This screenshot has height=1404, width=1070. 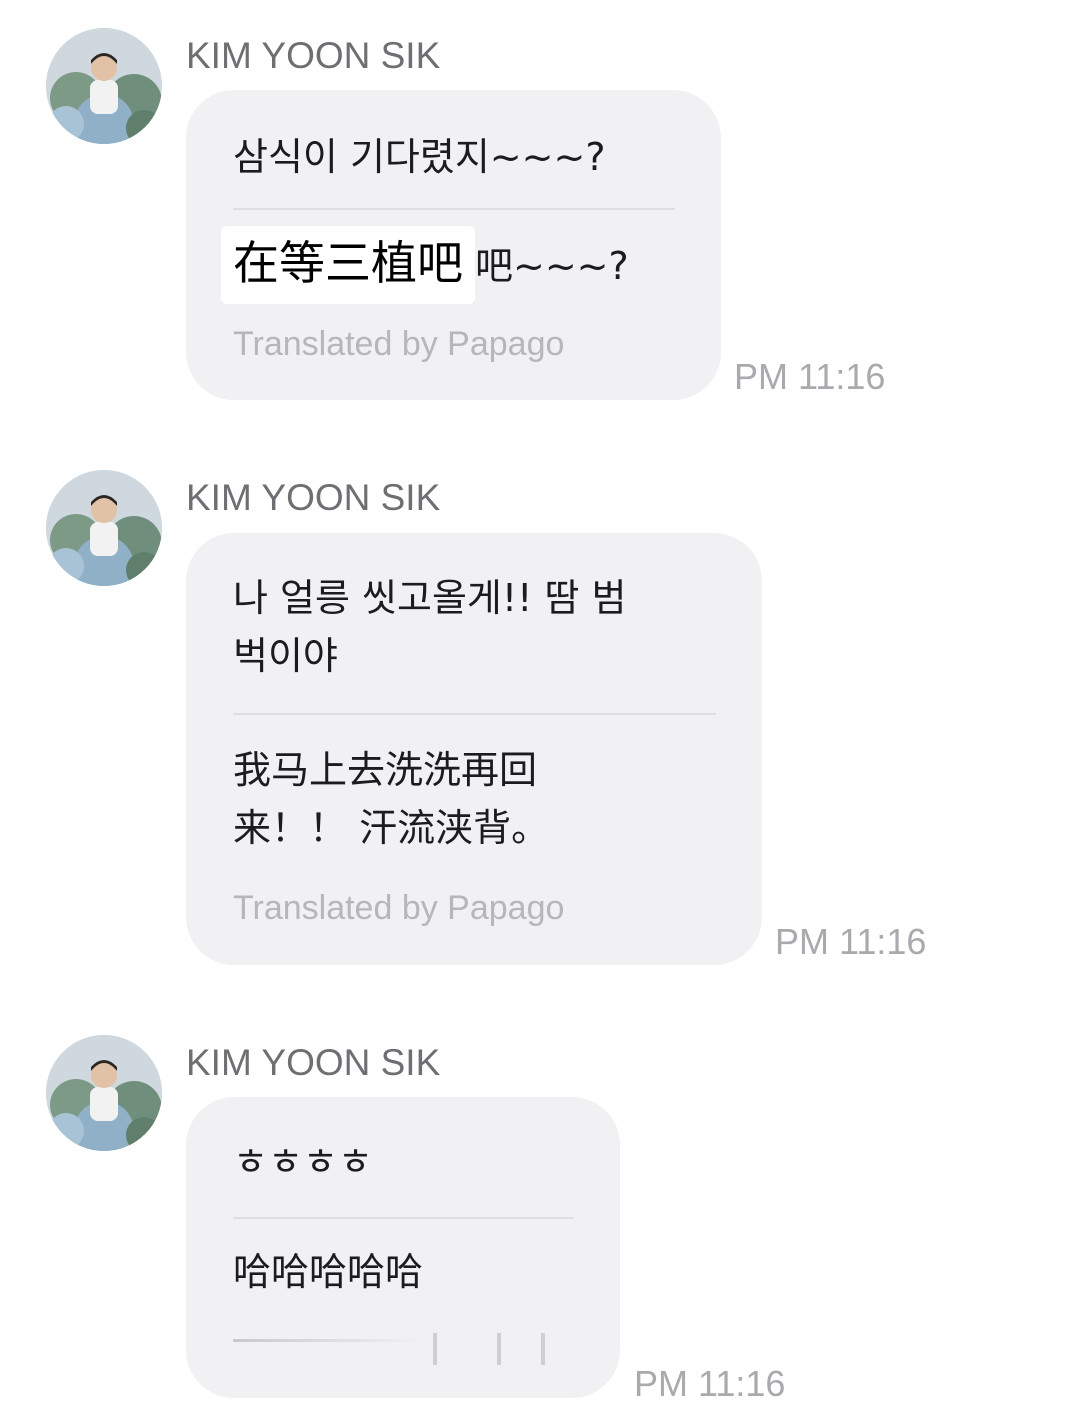 What do you see at coordinates (391, 828) in the screenshot?
I see `translation-line: 来！！ 汗流浃背。` at bounding box center [391, 828].